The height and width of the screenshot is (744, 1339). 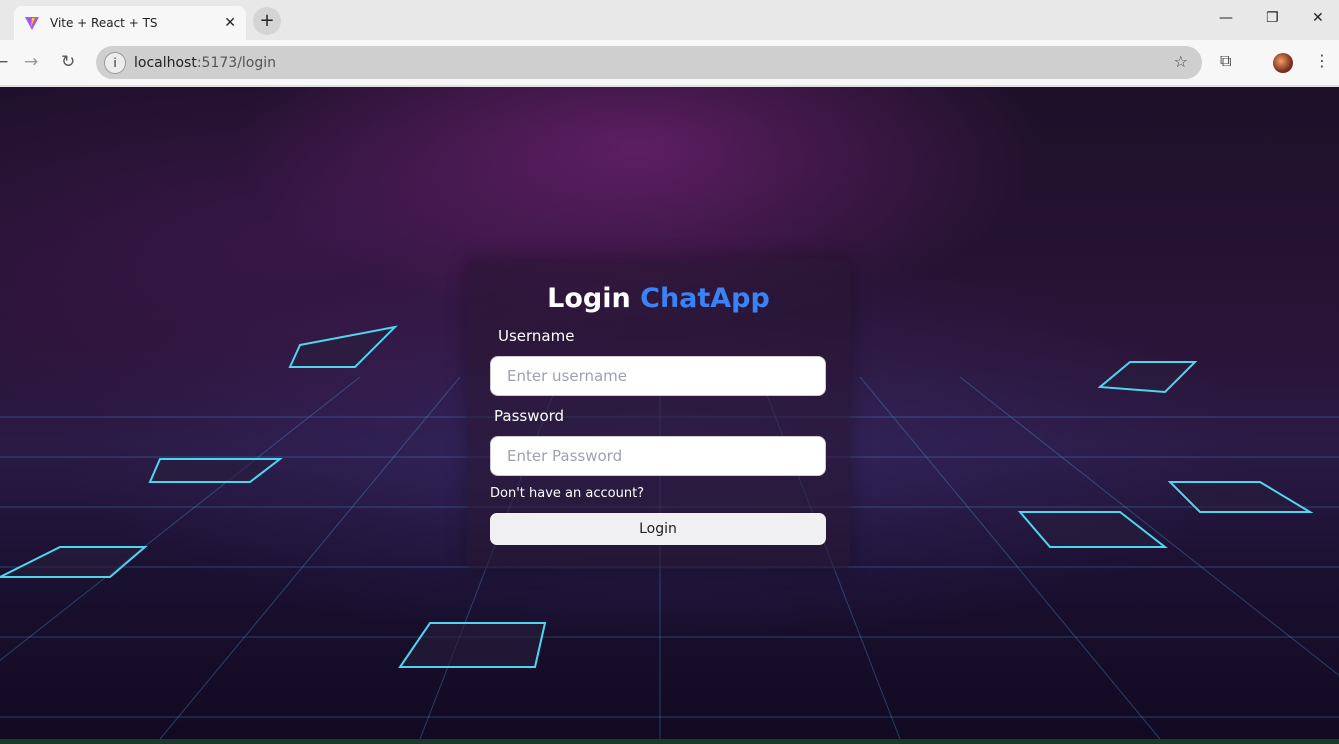 I want to click on reload-icon: ↻, so click(x=68, y=62).